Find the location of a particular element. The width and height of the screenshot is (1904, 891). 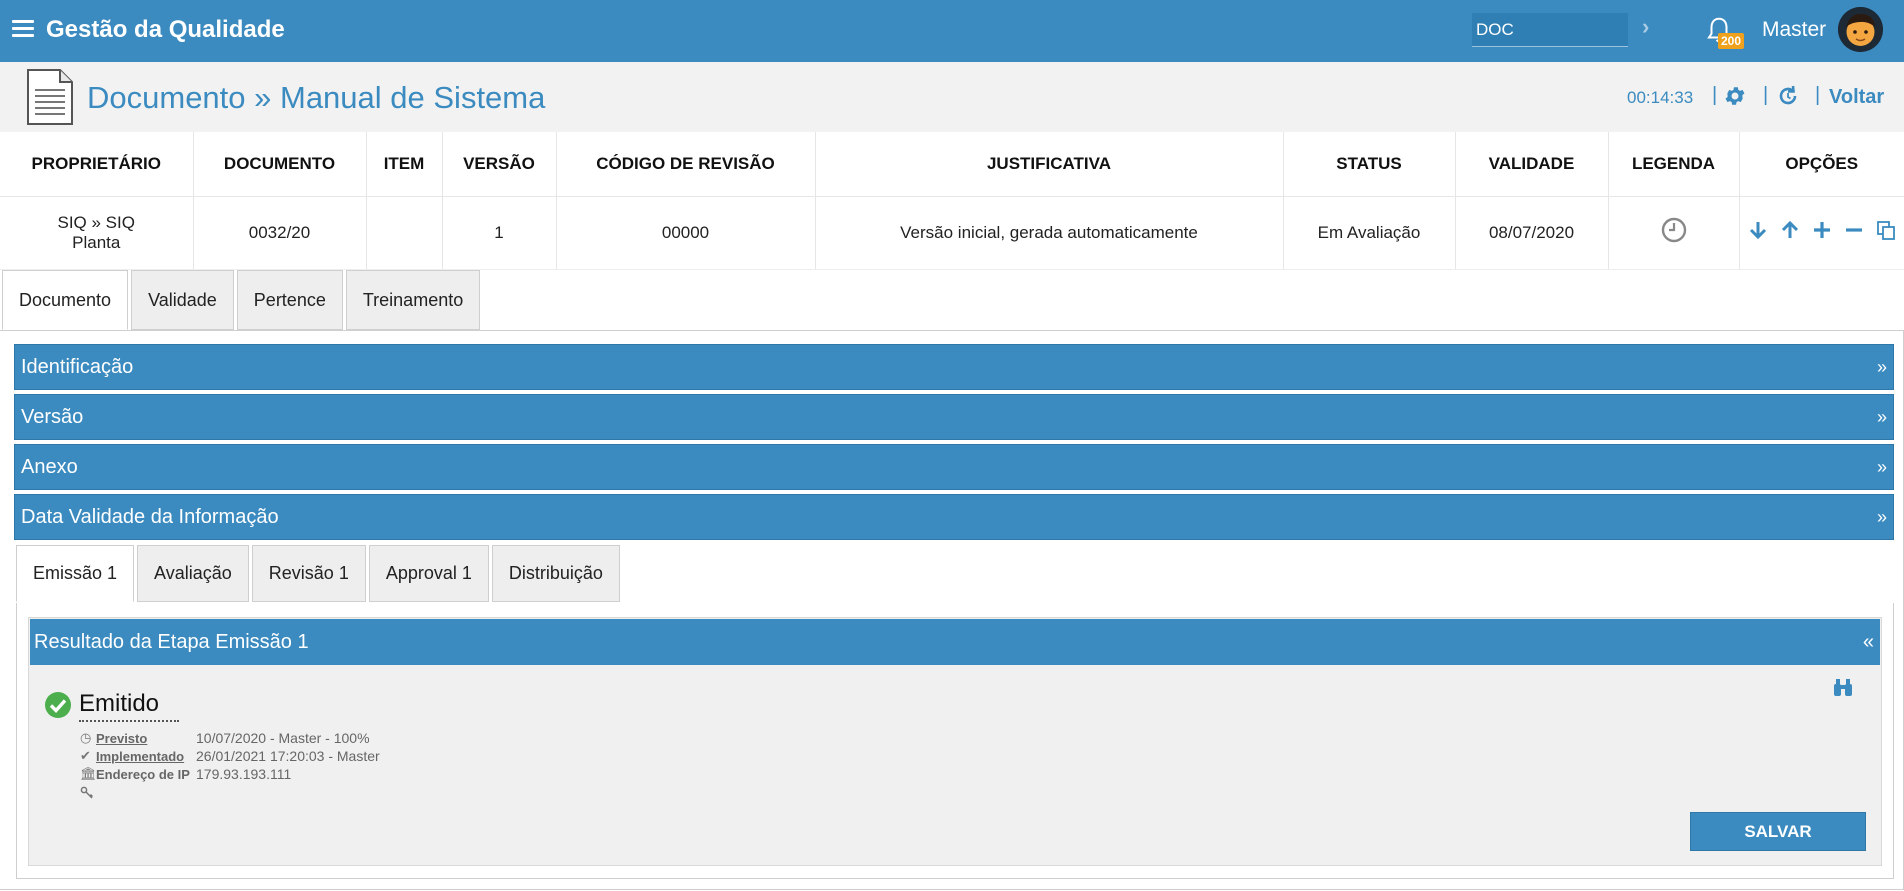

tab-revisao-1: Revisão 1 is located at coordinates (308, 573).